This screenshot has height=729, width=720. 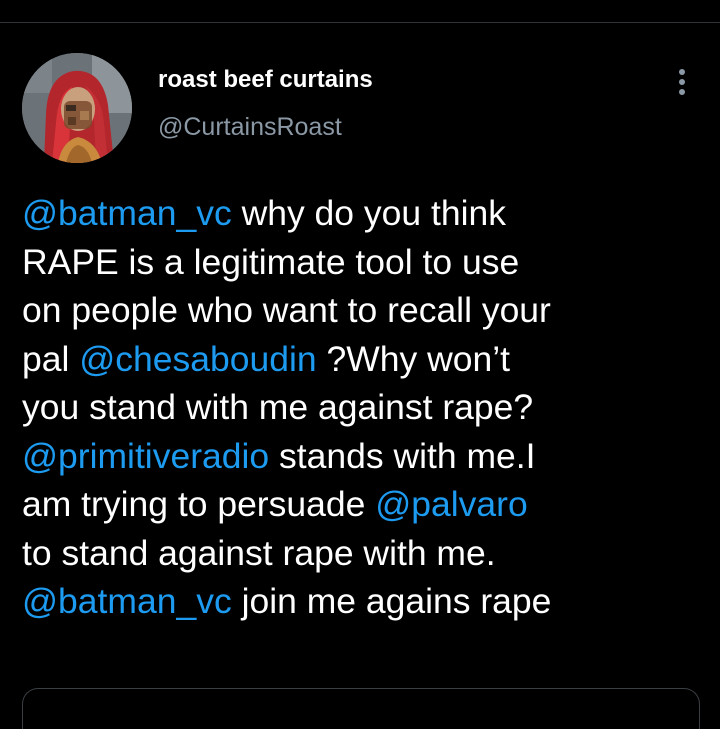 I want to click on display-name: roast beef curtains, so click(x=265, y=80).